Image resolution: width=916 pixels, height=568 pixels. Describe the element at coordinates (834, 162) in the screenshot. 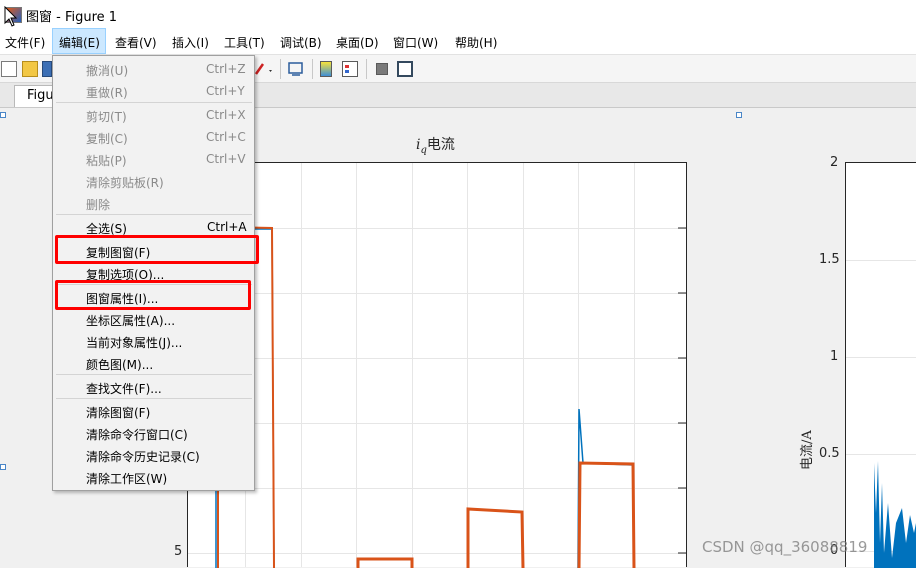

I see `axes2-ytick-label: 2` at that location.